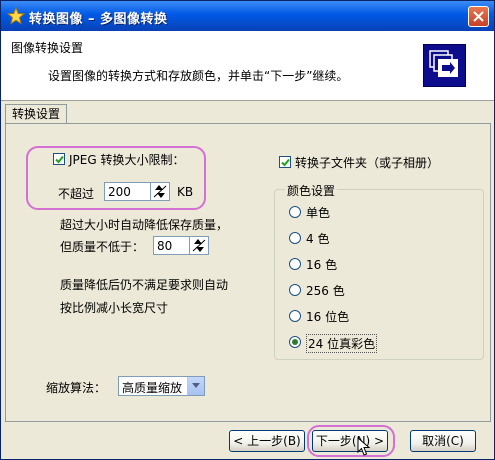  Describe the element at coordinates (98, 19) in the screenshot. I see `window-title: 转换图像 – 多图像转换` at that location.